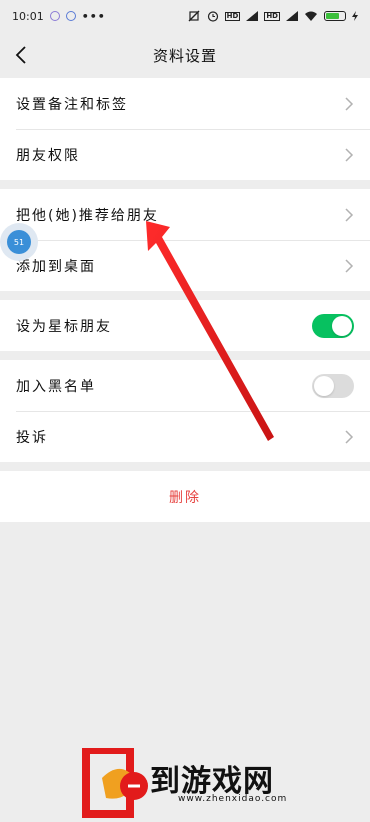  What do you see at coordinates (54, 16) in the screenshot?
I see `notification-icon` at bounding box center [54, 16].